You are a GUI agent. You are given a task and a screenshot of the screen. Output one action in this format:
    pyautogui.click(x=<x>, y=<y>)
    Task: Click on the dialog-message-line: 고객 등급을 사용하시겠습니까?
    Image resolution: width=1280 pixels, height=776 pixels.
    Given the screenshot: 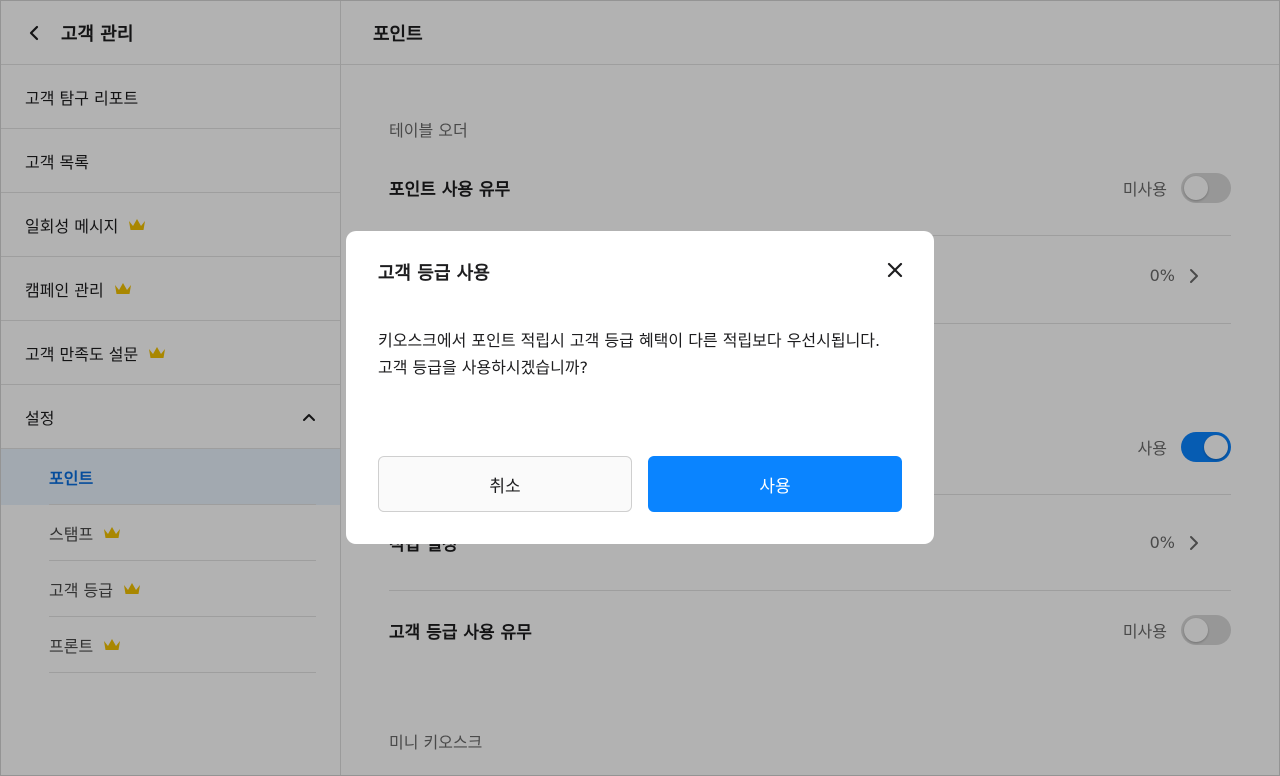 What is the action you would take?
    pyautogui.click(x=483, y=367)
    